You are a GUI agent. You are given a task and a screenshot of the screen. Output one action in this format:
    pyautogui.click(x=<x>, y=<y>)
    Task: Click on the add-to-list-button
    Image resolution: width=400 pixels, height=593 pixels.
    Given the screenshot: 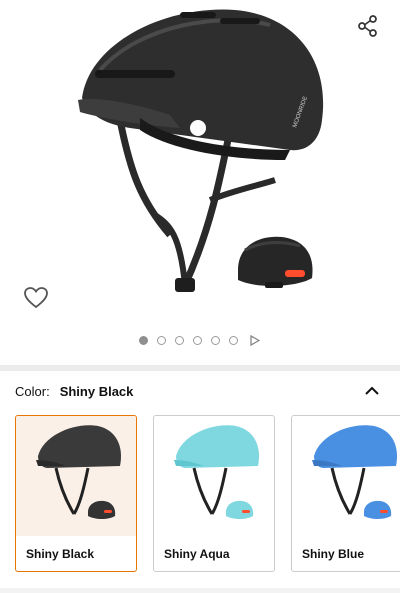 What is the action you would take?
    pyautogui.click(x=36, y=298)
    